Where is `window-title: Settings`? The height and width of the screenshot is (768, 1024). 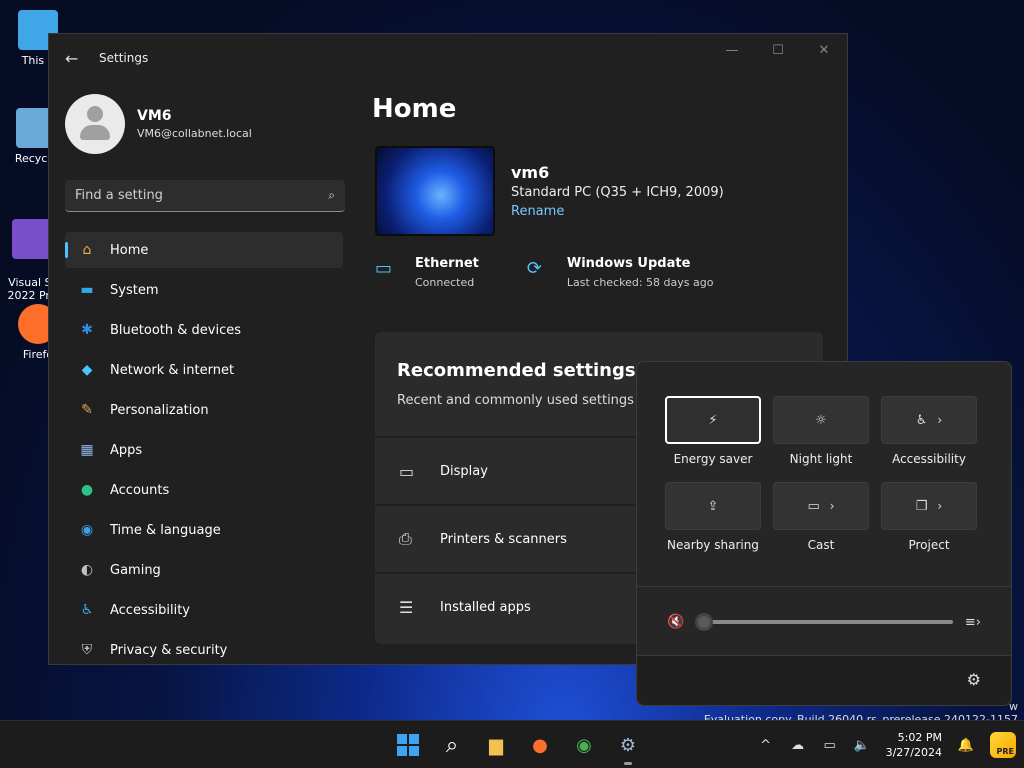 window-title: Settings is located at coordinates (124, 58).